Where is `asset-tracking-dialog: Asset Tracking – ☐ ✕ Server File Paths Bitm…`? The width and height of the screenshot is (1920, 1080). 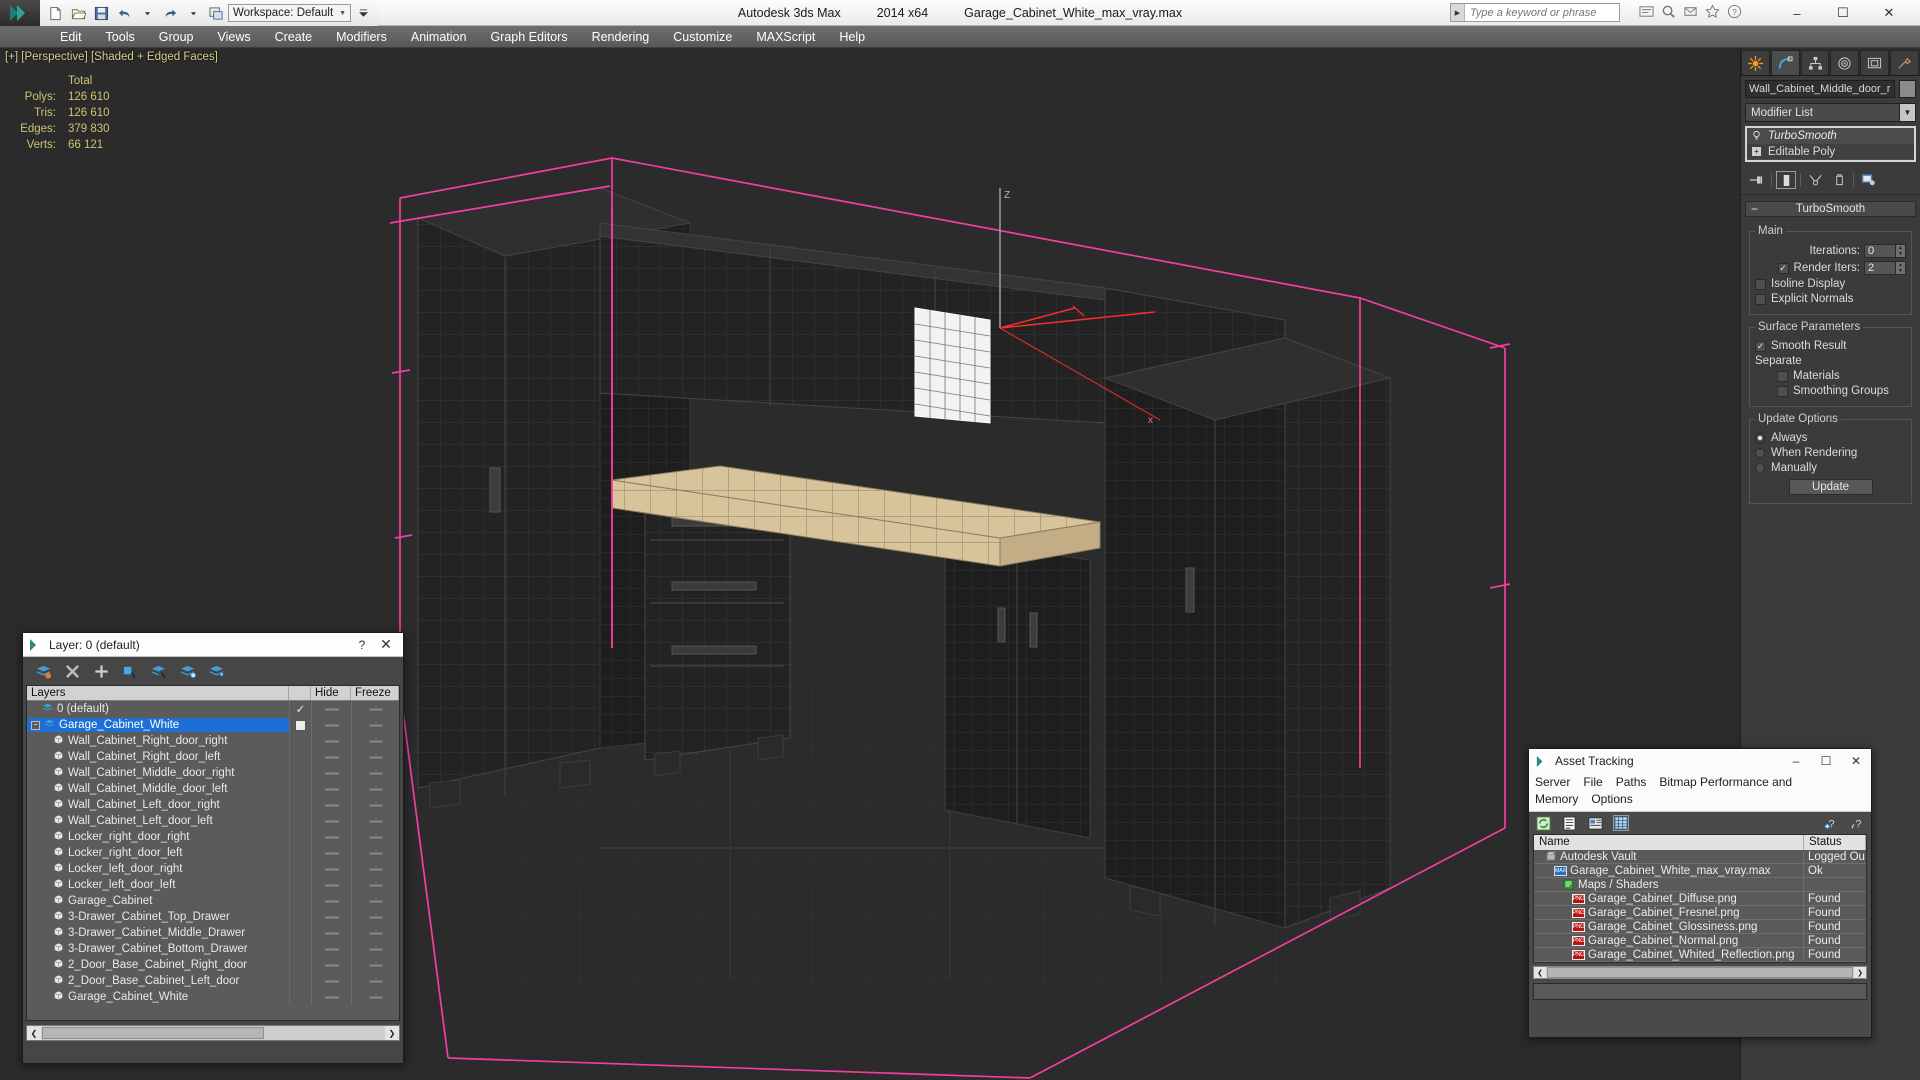
asset-tracking-dialog: Asset Tracking – ☐ ✕ Server File Paths Bitm… is located at coordinates (1700, 893).